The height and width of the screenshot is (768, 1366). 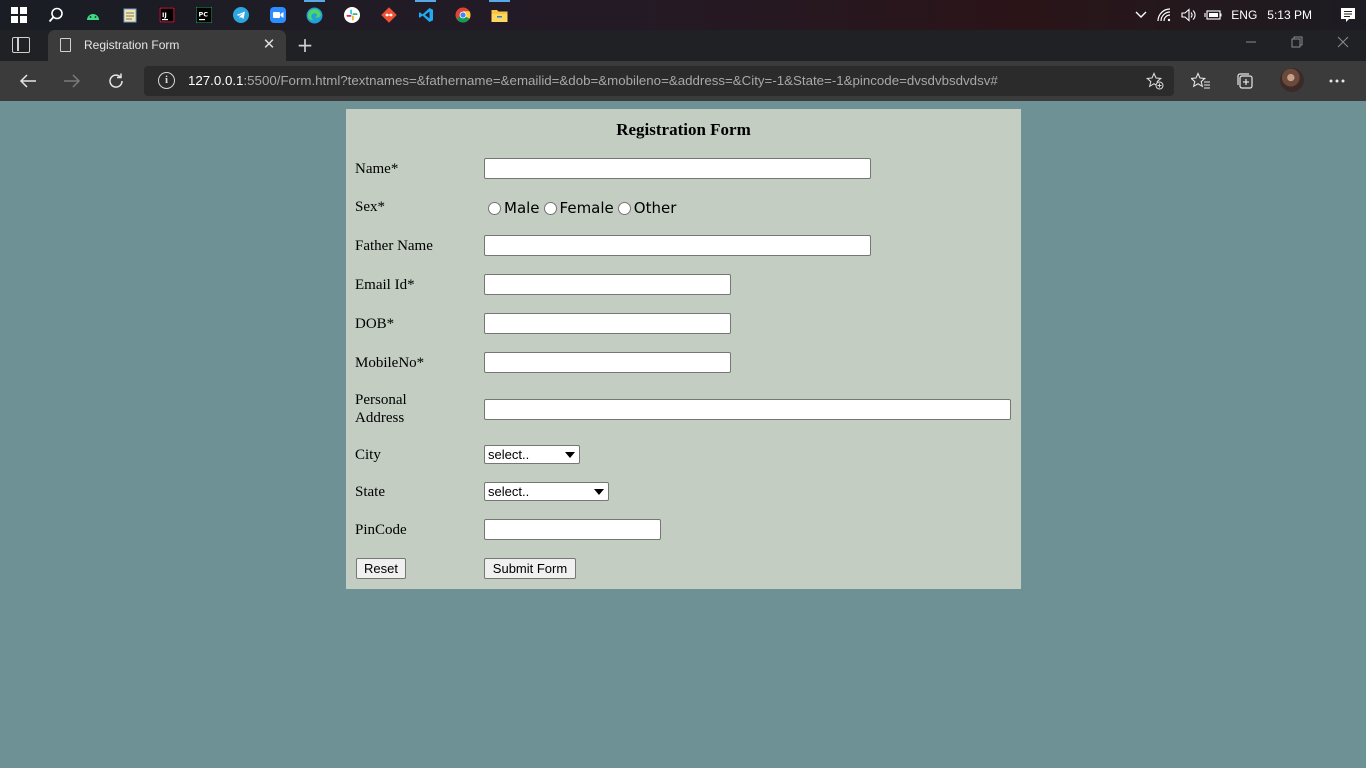 What do you see at coordinates (375, 324) in the screenshot?
I see `dob-label: DOB*` at bounding box center [375, 324].